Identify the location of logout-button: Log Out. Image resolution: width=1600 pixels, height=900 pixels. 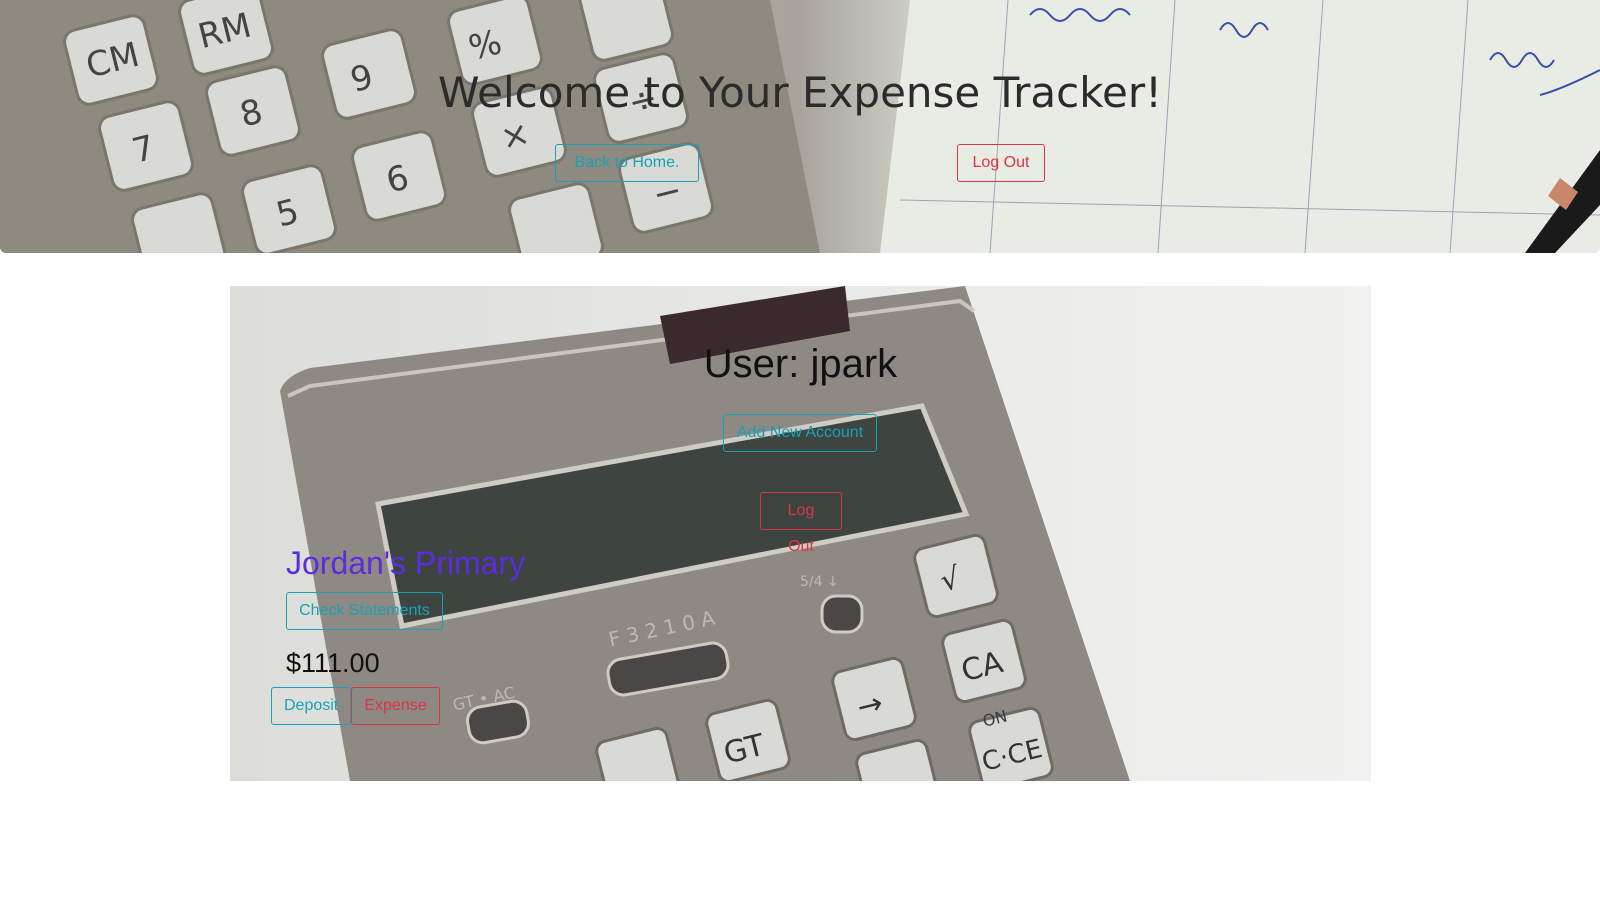
(801, 523).